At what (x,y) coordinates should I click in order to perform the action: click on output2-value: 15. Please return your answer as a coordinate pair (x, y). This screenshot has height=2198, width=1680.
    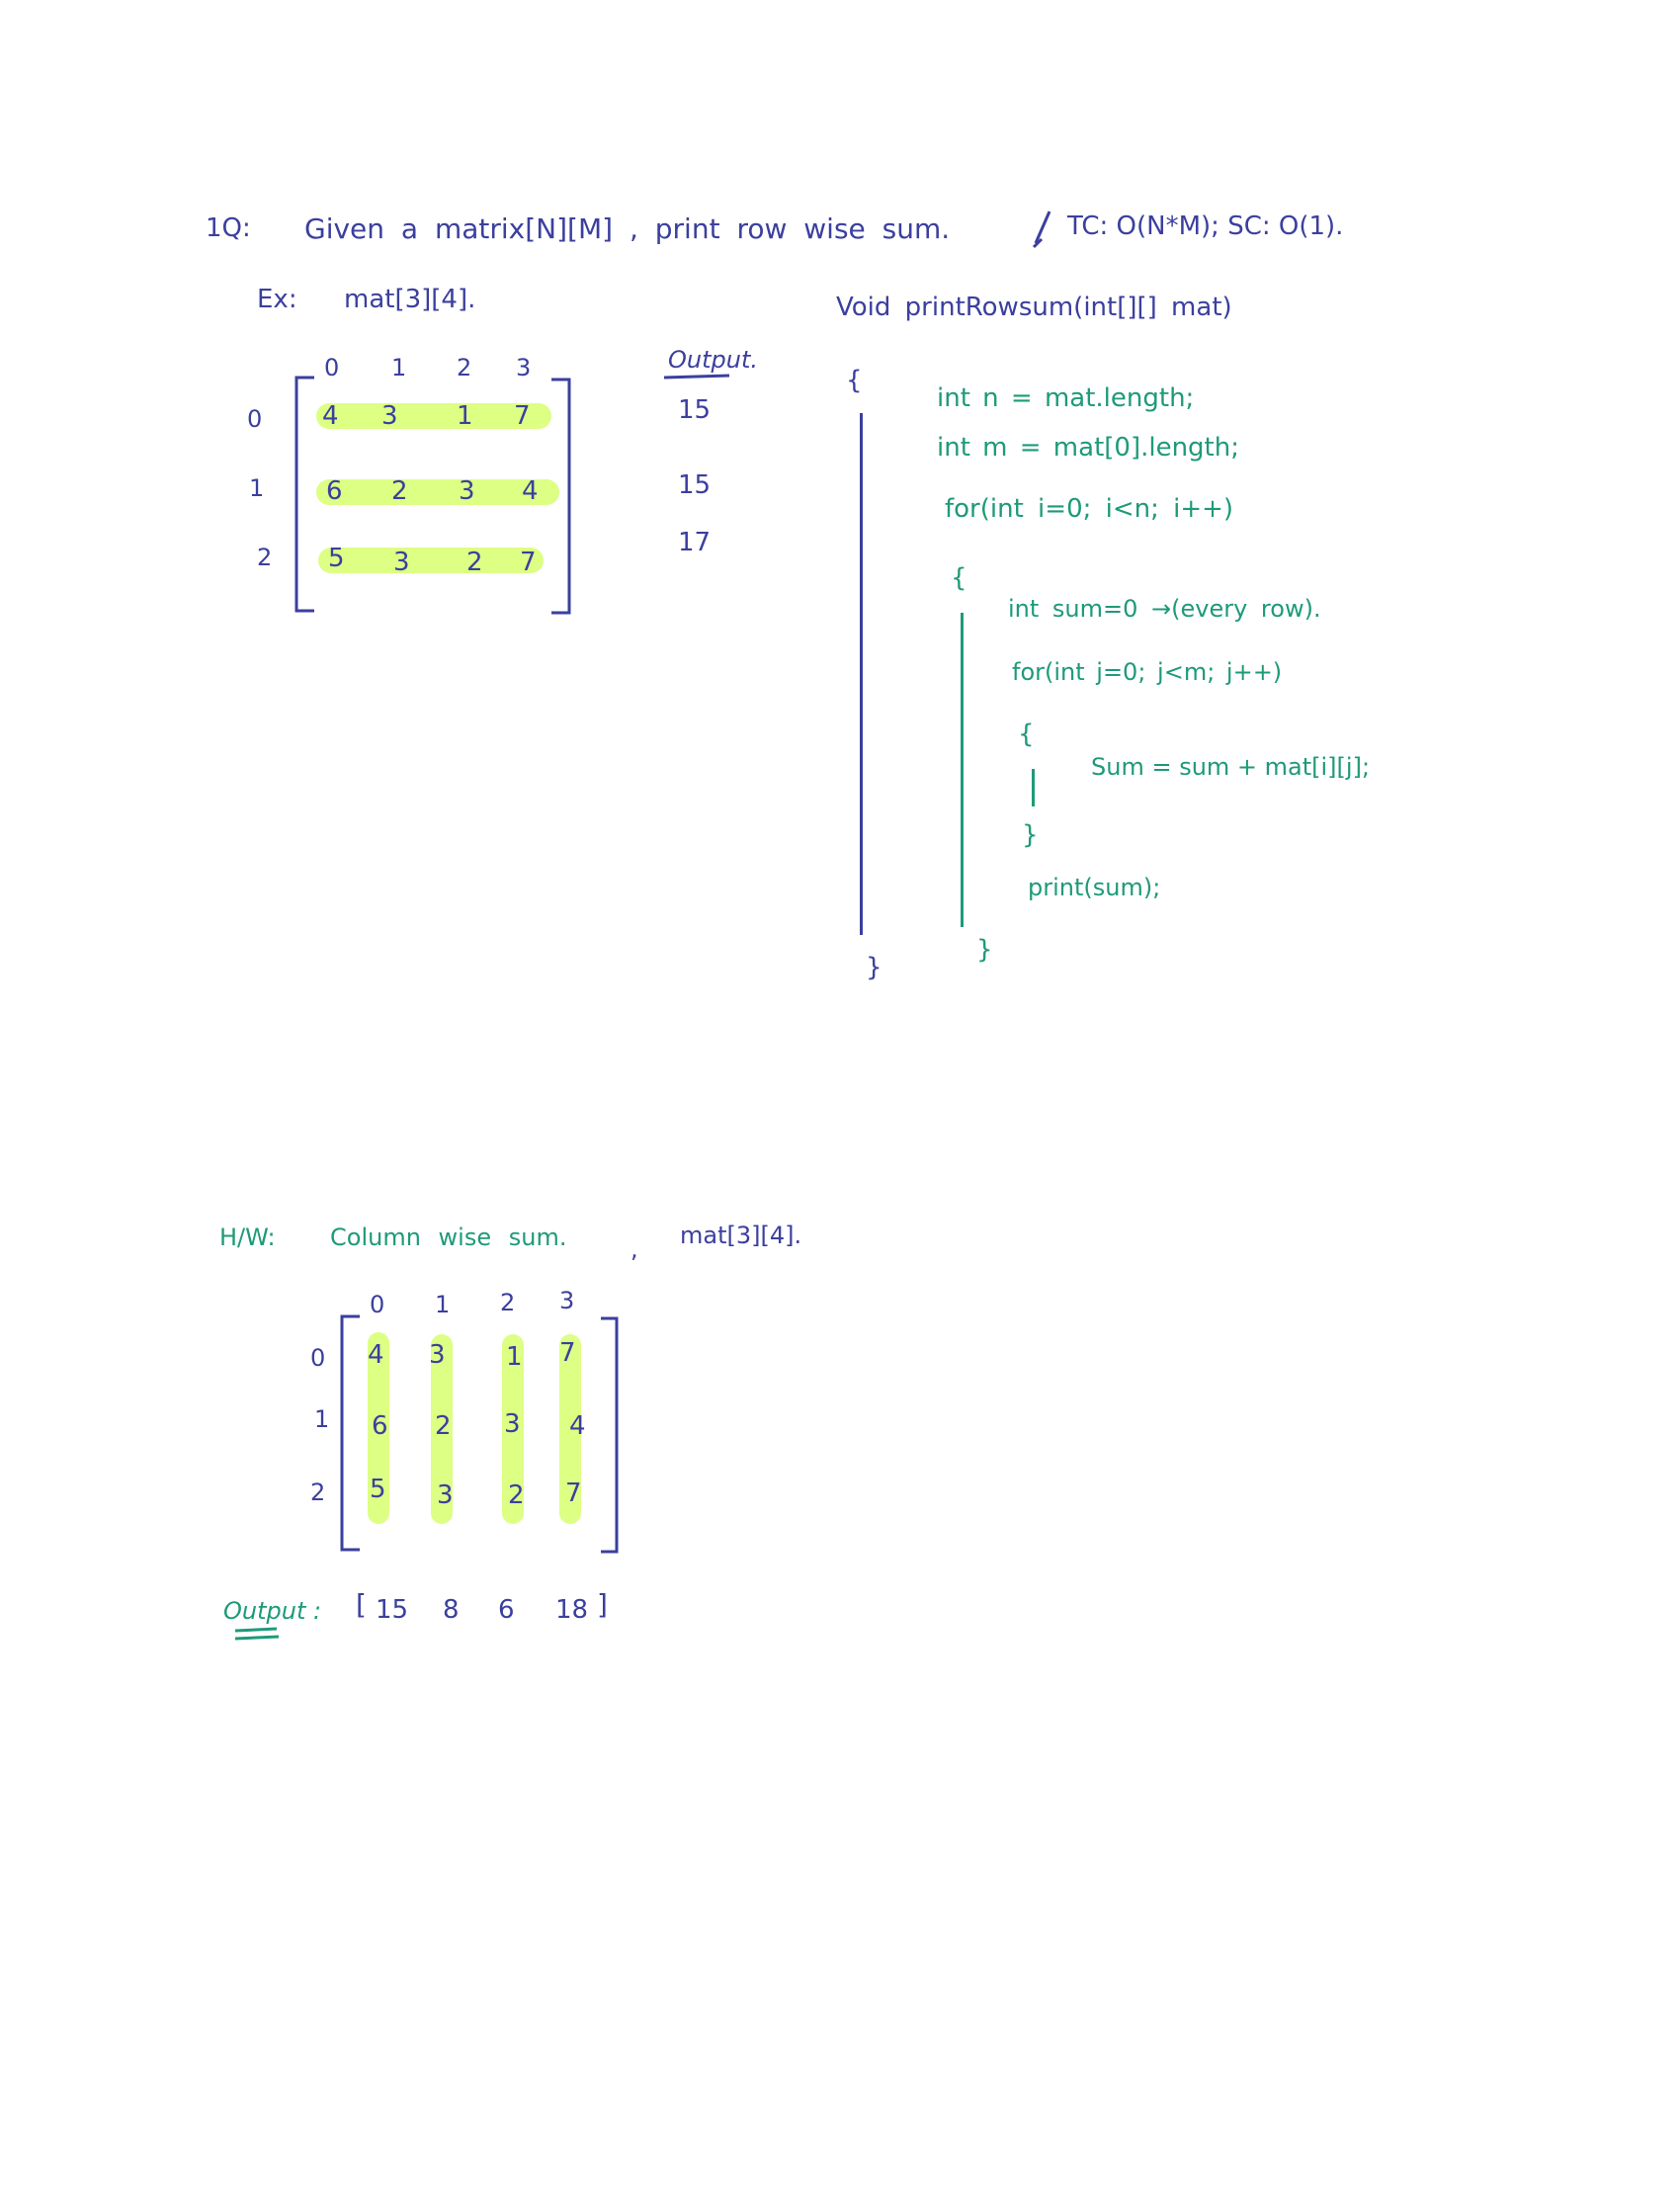
    Looking at the image, I should click on (392, 1610).